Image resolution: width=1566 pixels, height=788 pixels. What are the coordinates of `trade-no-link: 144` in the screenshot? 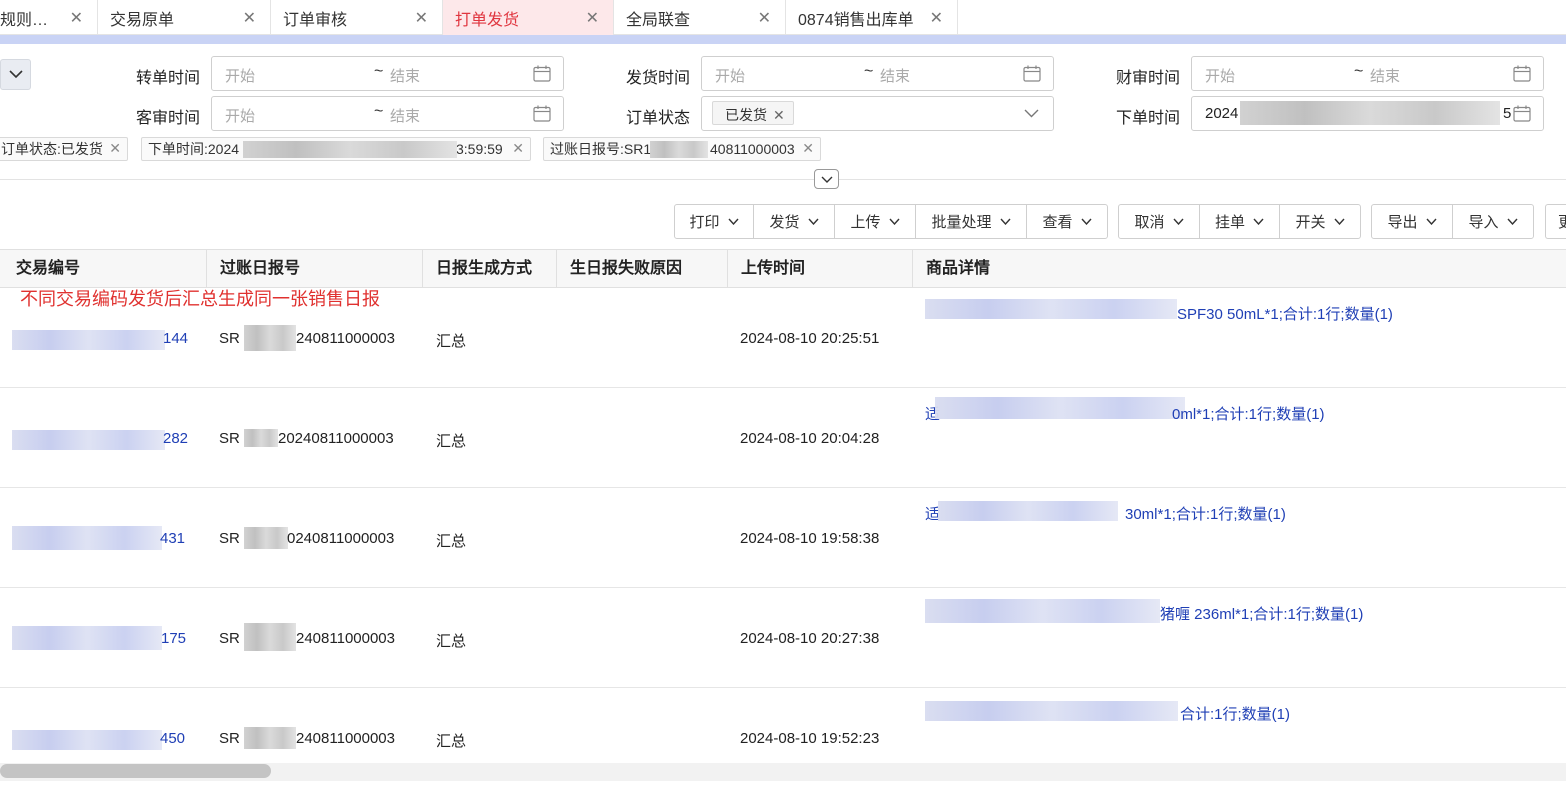 It's located at (175, 338).